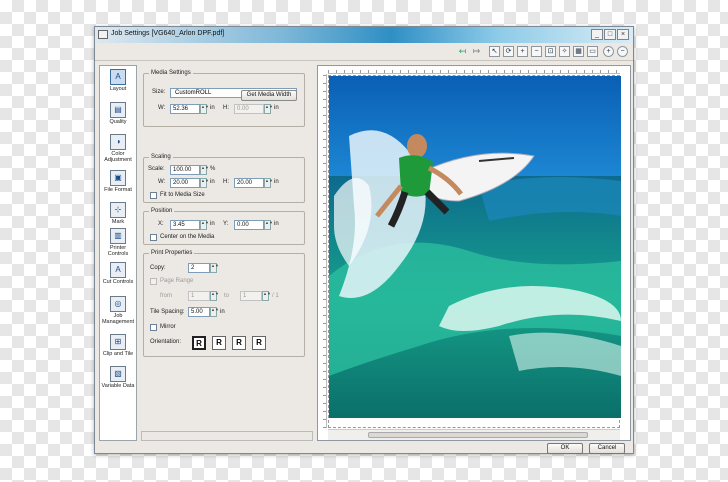 This screenshot has width=728, height=482. What do you see at coordinates (162, 211) in the screenshot?
I see `group-title: Position` at bounding box center [162, 211].